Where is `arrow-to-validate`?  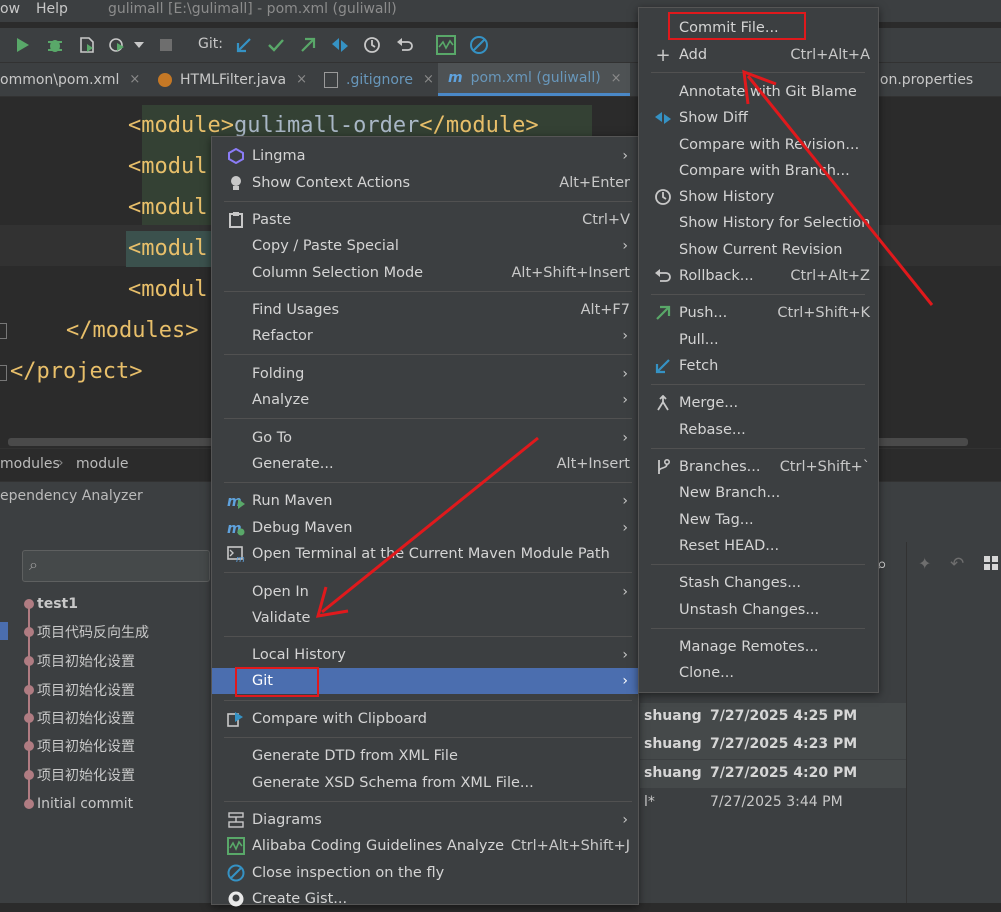 arrow-to-validate is located at coordinates (430, 525).